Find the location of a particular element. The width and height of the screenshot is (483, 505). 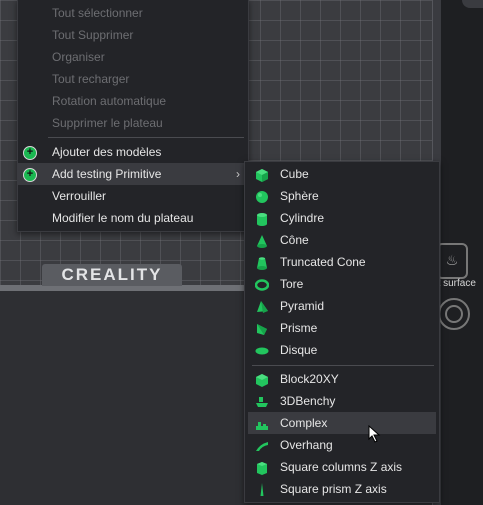

submenu-item-label: Disque is located at coordinates (299, 350).